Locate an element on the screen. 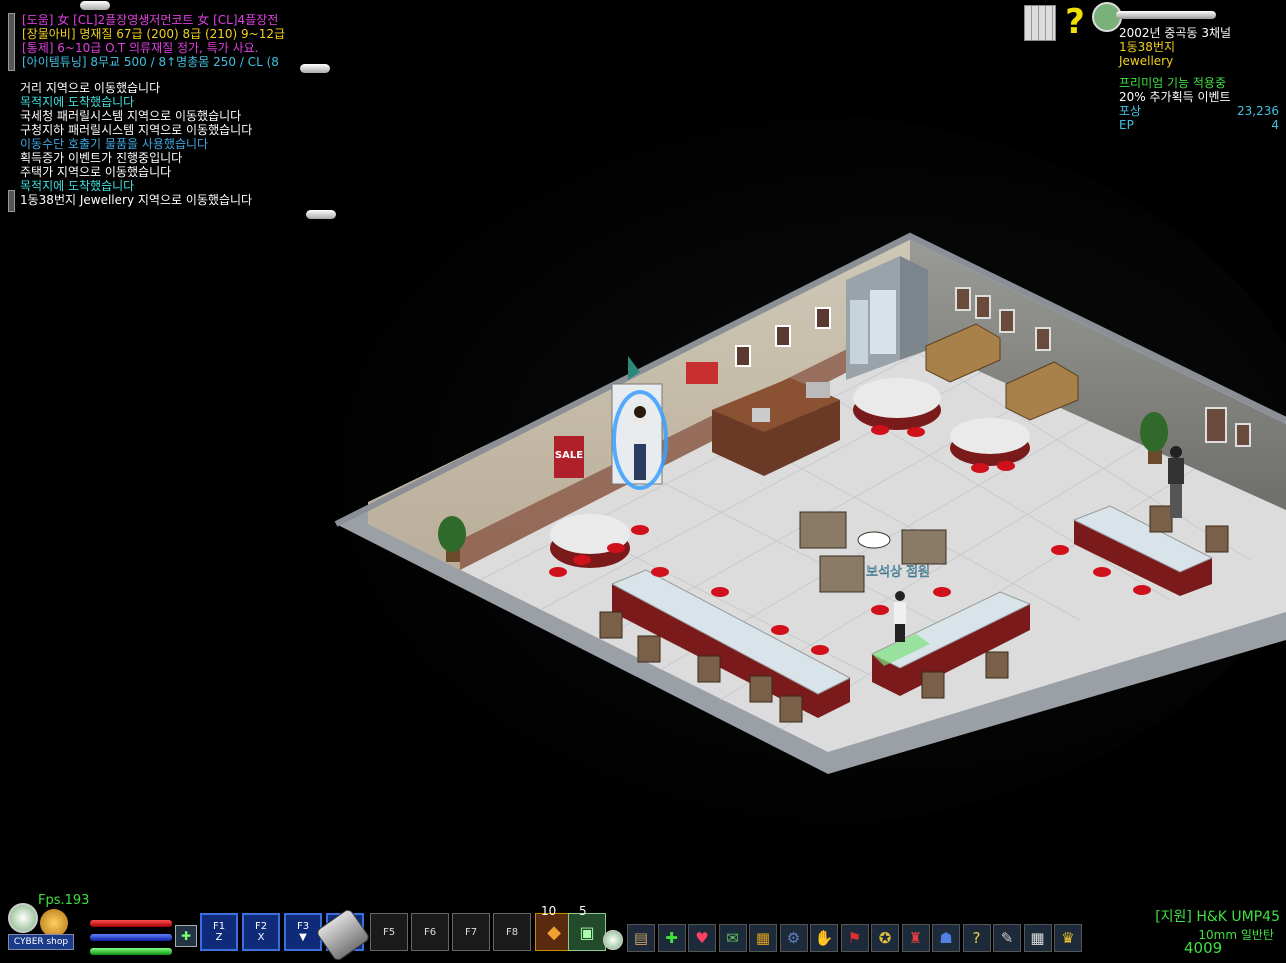  medal-icon: ✪ is located at coordinates (885, 938).